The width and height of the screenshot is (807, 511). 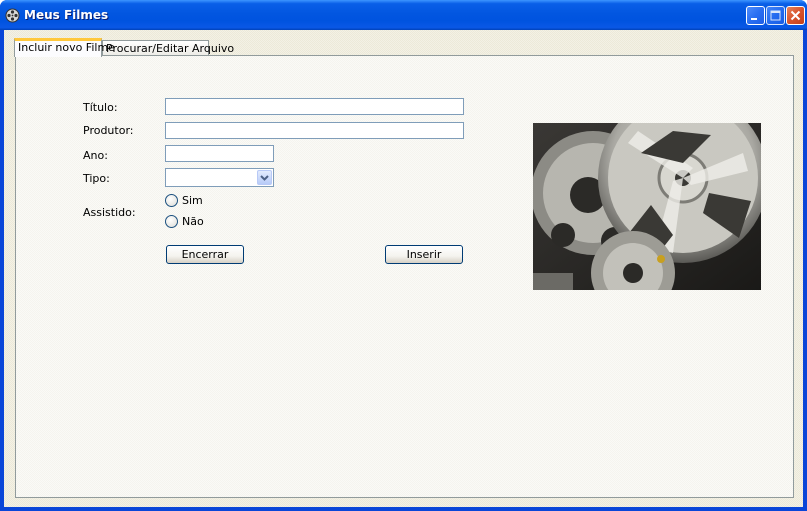 What do you see at coordinates (755, 15) in the screenshot?
I see `minimize-button` at bounding box center [755, 15].